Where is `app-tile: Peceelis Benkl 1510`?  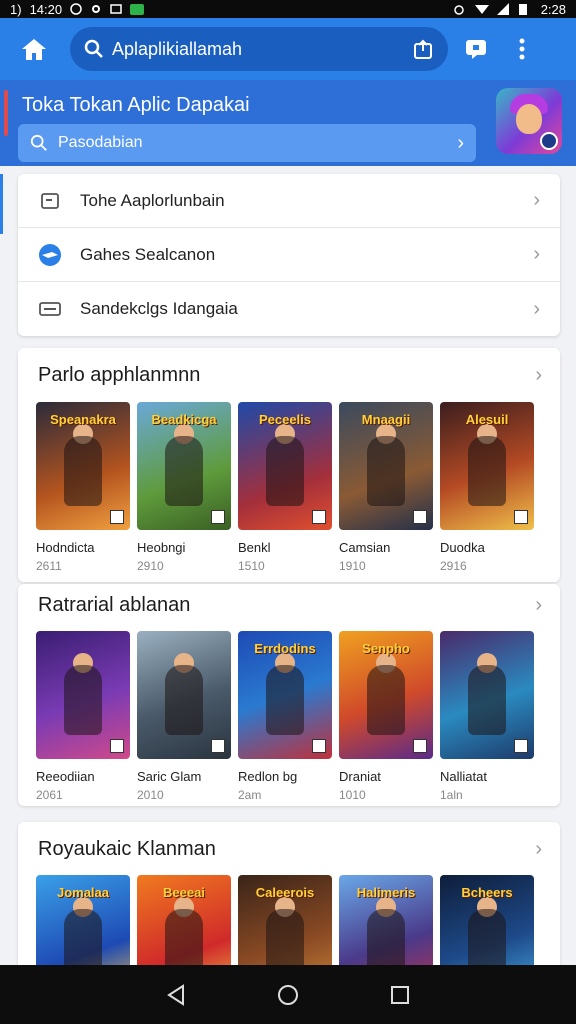 app-tile: Peceelis Benkl 1510 is located at coordinates (285, 487).